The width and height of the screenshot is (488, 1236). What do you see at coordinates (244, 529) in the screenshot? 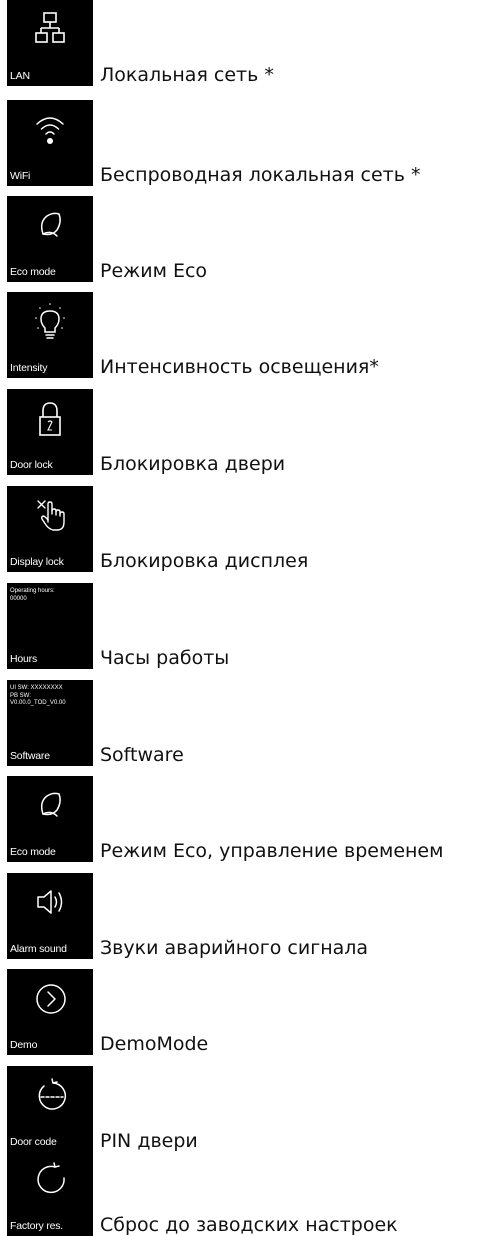
I see `list-item: Display lock Блокировка дисплея` at bounding box center [244, 529].